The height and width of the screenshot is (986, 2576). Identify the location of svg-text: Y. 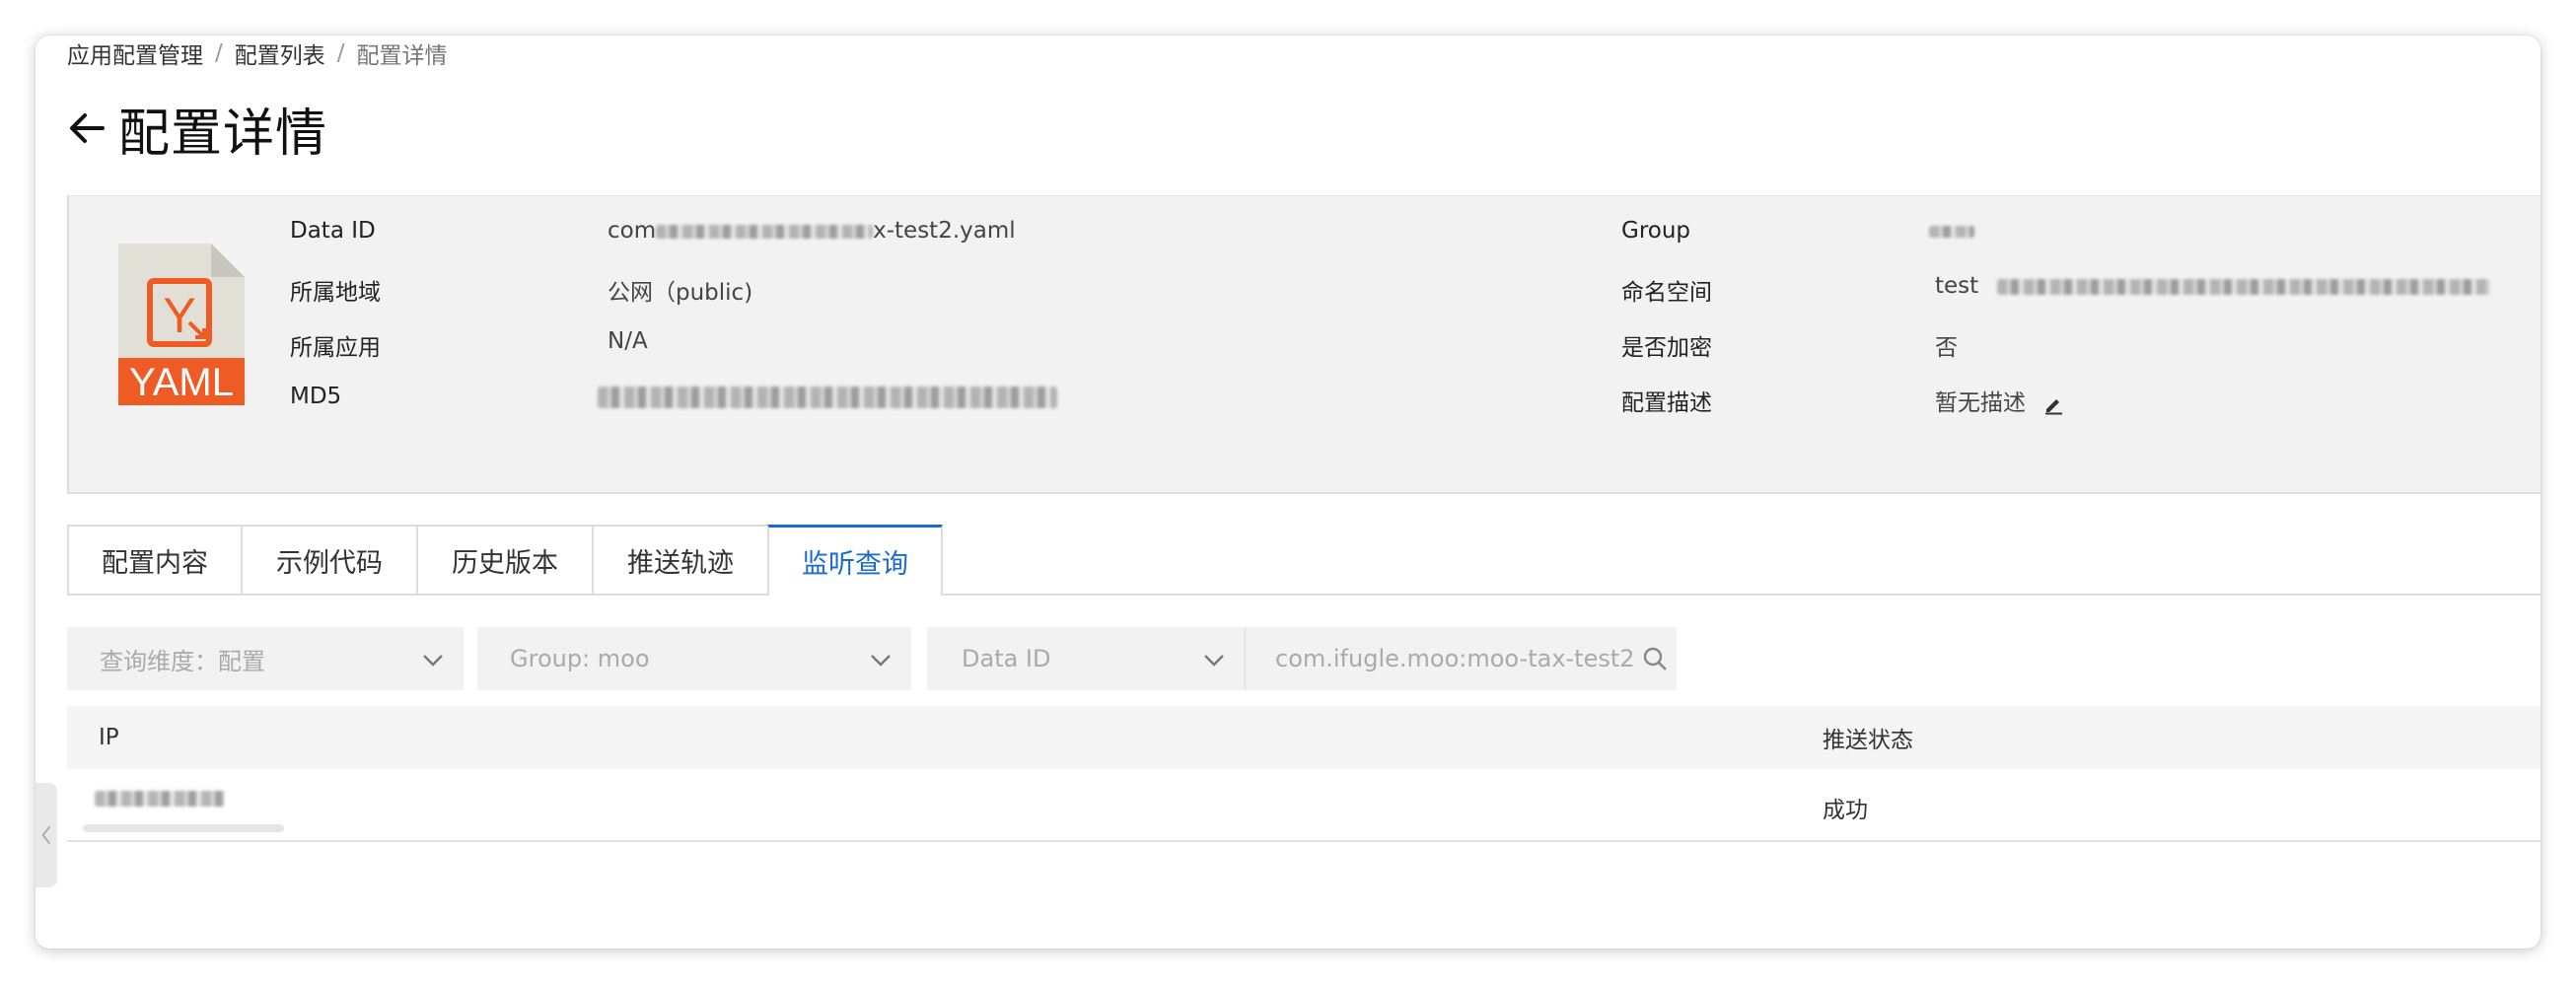
(179, 315).